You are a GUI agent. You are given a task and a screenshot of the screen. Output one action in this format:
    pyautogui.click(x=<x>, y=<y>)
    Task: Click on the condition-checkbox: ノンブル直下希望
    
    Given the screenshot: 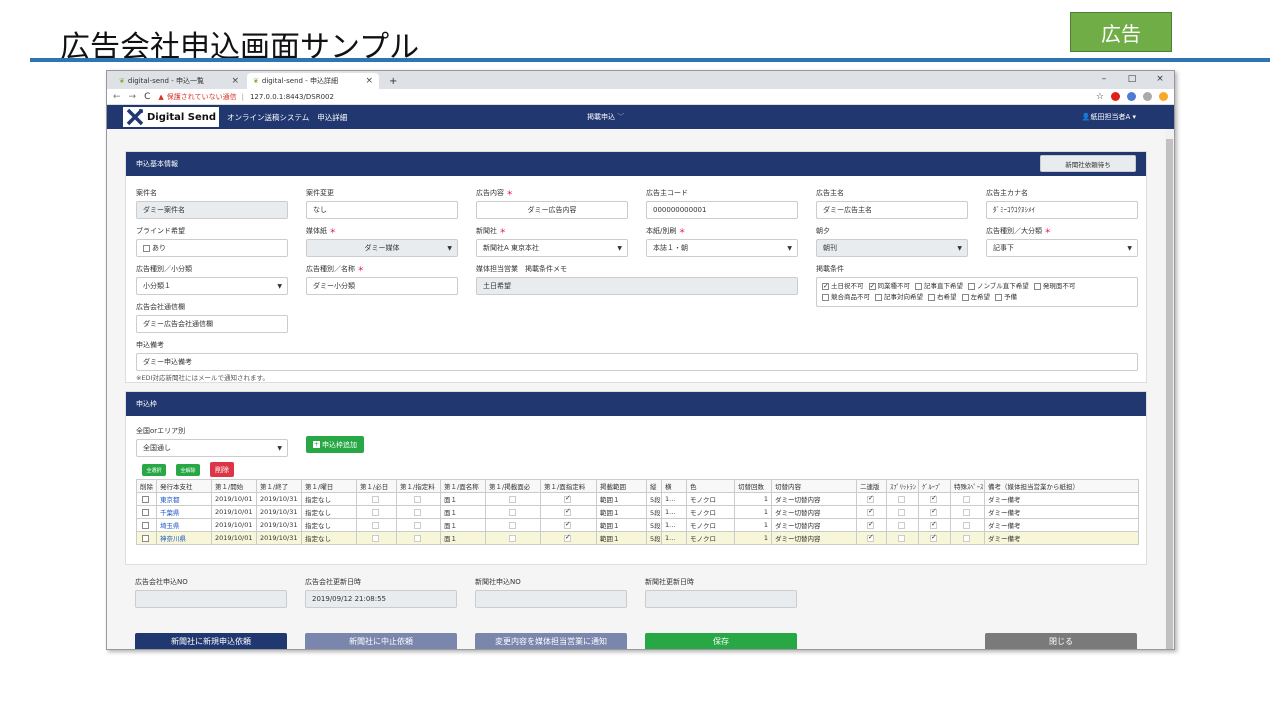 What is the action you would take?
    pyautogui.click(x=998, y=286)
    